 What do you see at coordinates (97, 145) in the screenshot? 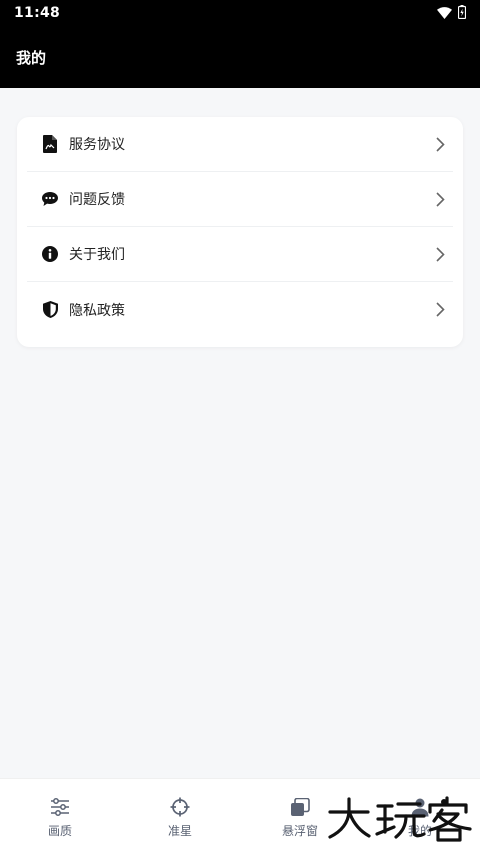
I see `menu-item-label: 服务协议` at bounding box center [97, 145].